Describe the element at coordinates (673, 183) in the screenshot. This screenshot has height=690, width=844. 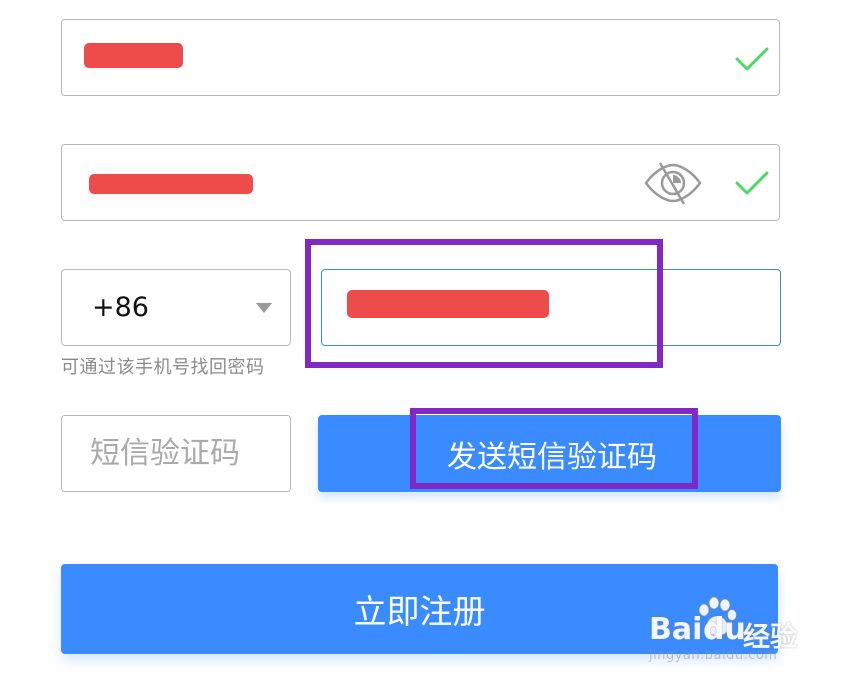
I see `eye-slash-icon` at that location.